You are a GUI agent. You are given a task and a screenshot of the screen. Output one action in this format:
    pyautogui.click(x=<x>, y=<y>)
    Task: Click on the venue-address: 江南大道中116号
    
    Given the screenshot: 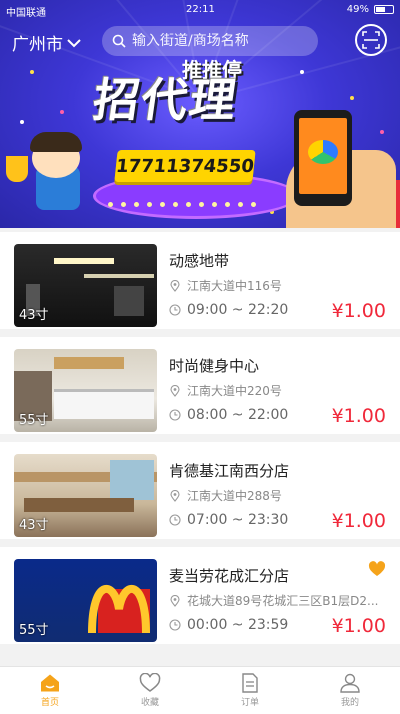 What is the action you would take?
    pyautogui.click(x=225, y=285)
    